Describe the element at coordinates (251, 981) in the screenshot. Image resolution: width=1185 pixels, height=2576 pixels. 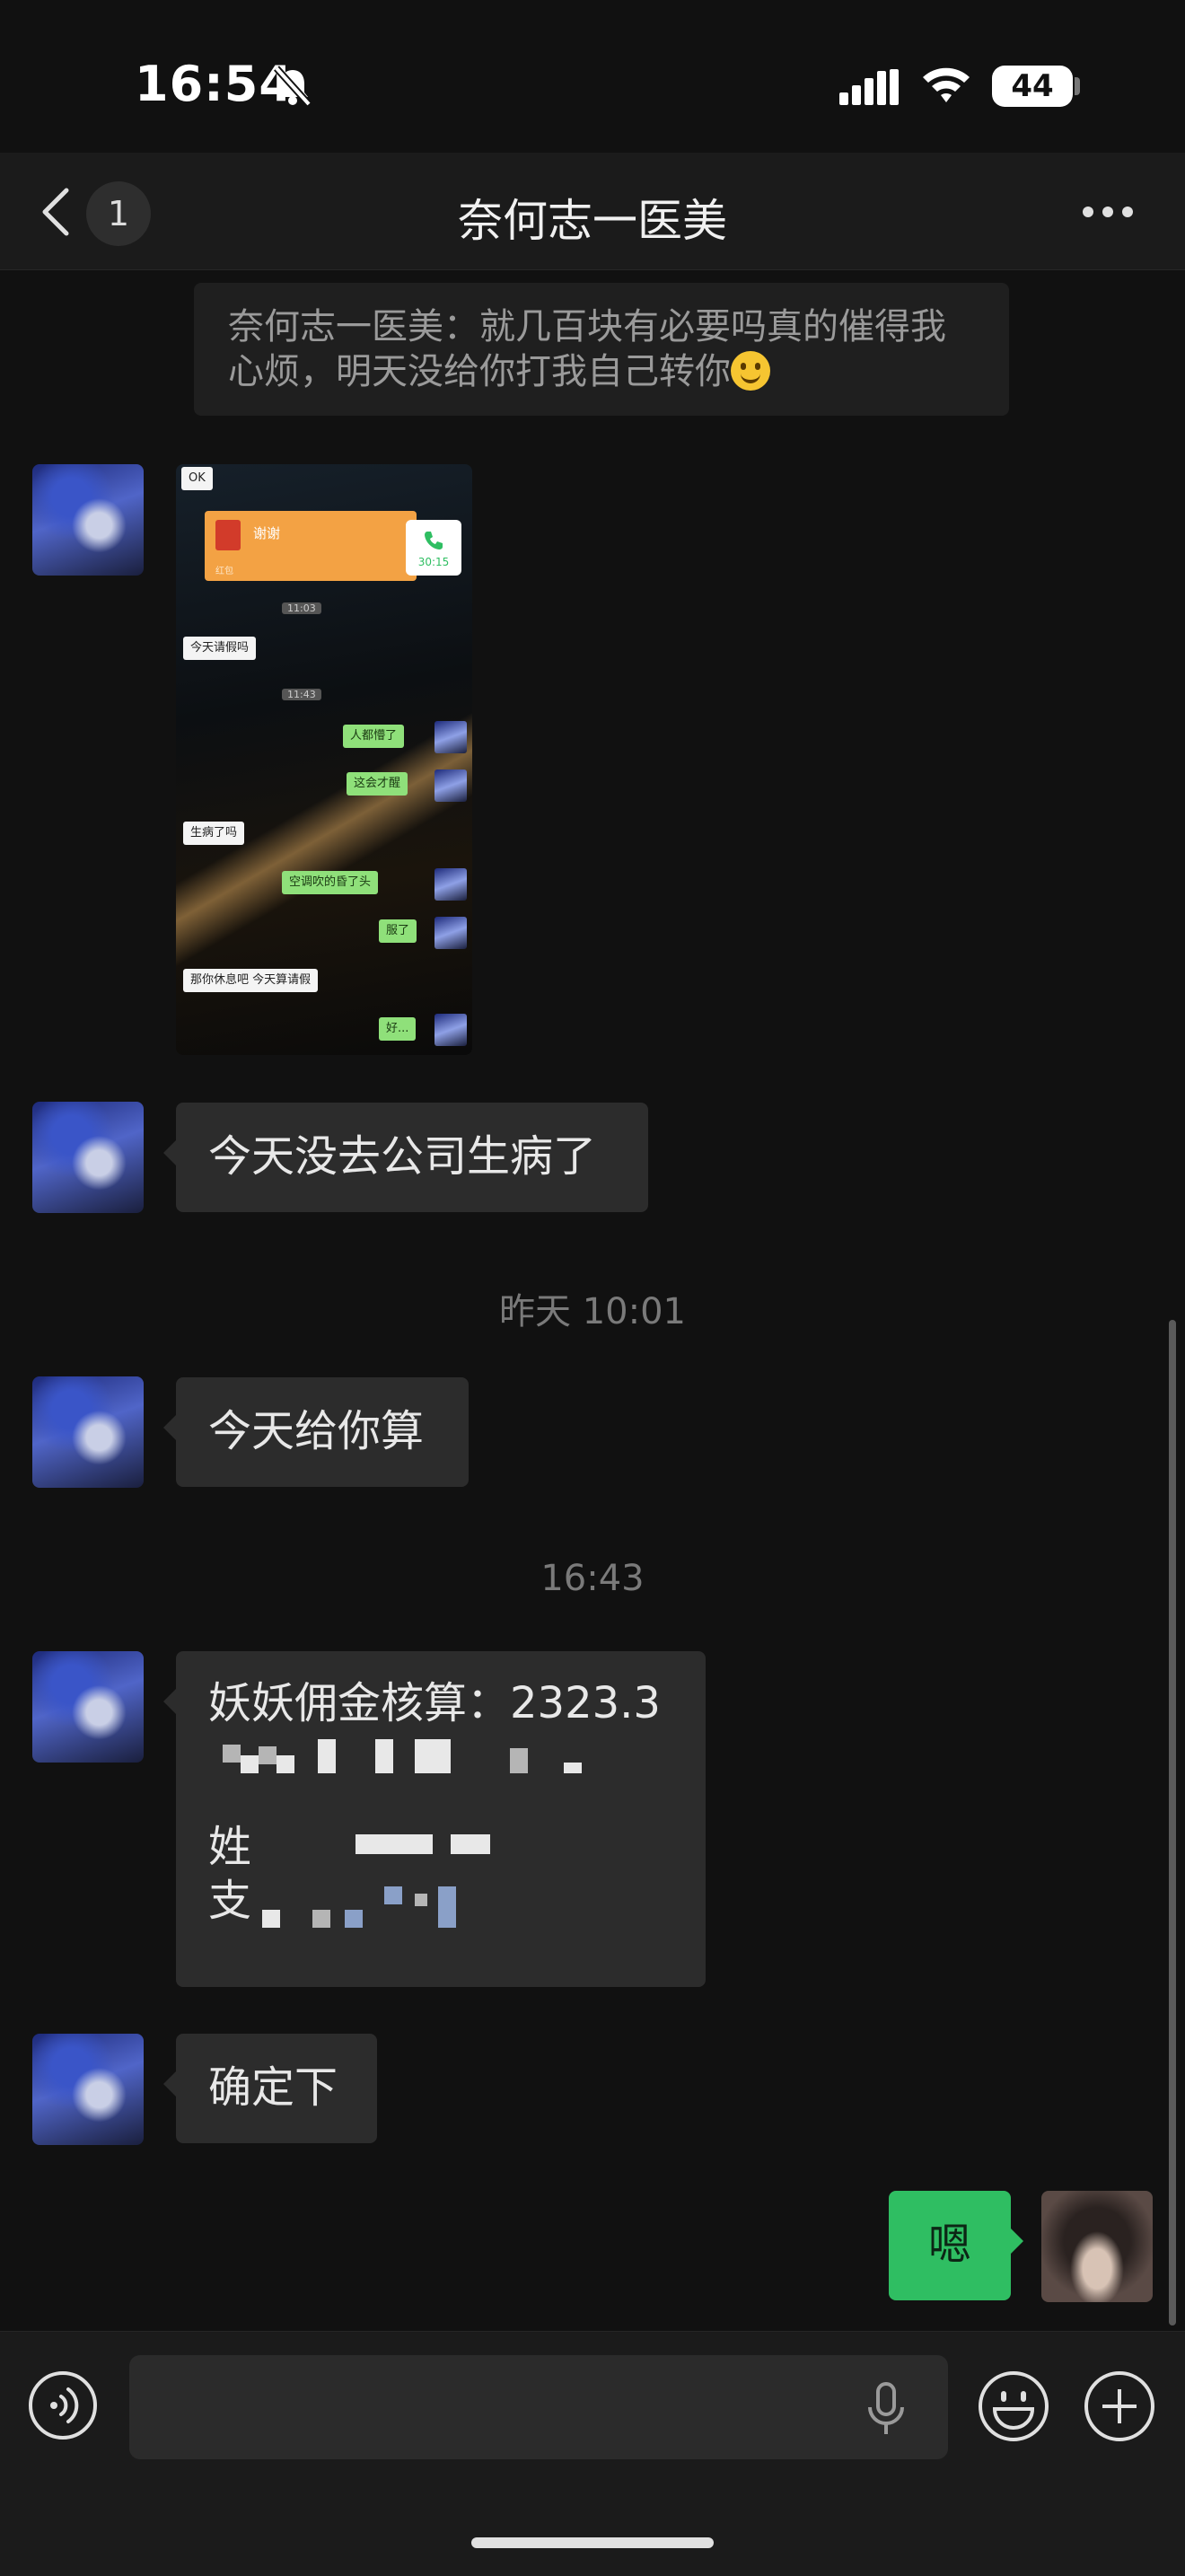
I see `screenshot-bubble: 那你休息吧 今天算请假` at that location.